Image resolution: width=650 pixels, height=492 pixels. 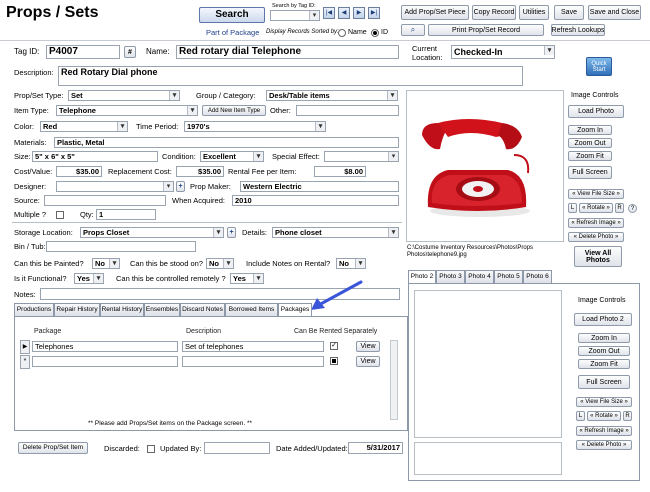 I want to click on table-scrollbar, so click(x=394, y=380).